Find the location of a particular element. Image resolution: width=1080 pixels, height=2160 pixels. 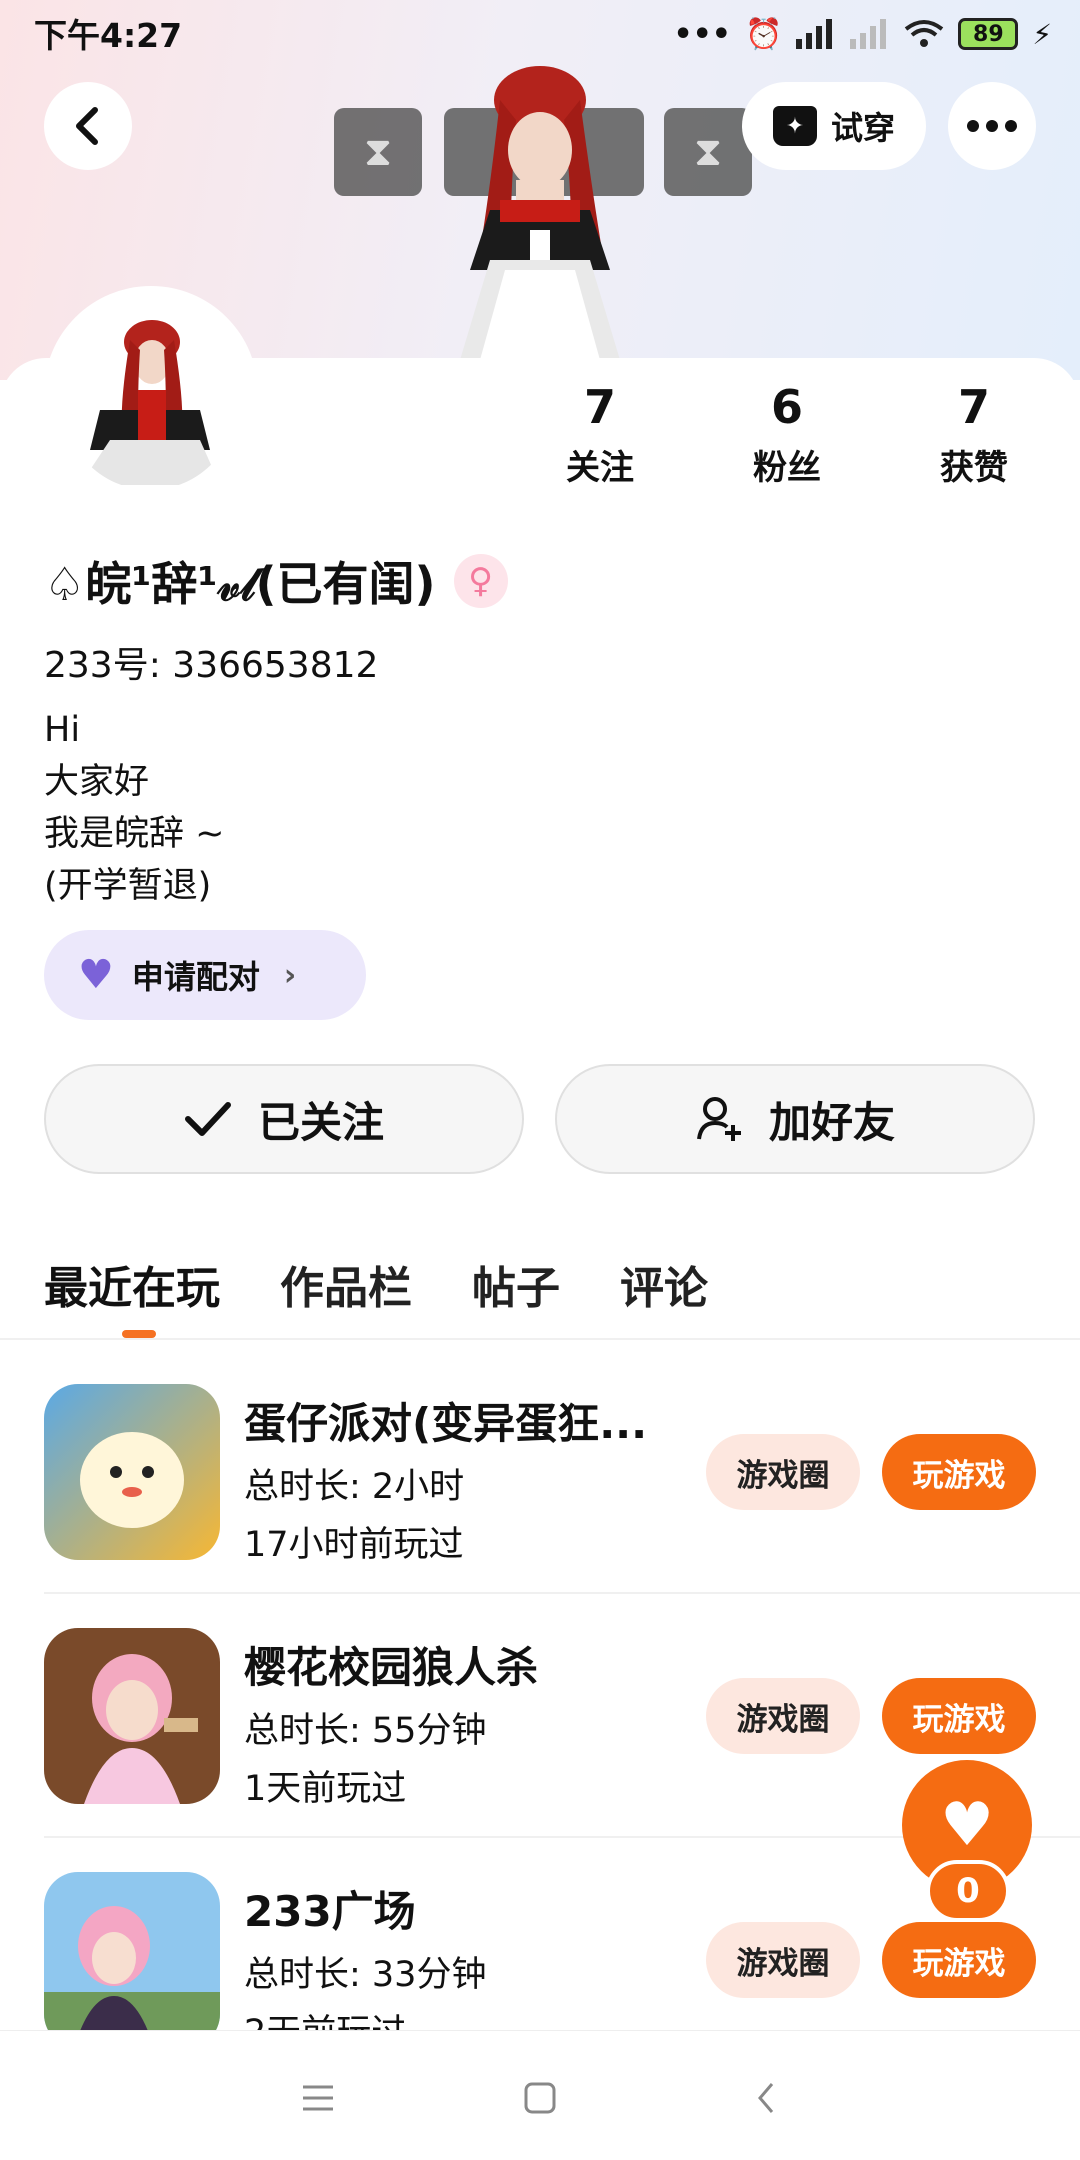

stat-following: 7 关注 is located at coordinates (600, 434).